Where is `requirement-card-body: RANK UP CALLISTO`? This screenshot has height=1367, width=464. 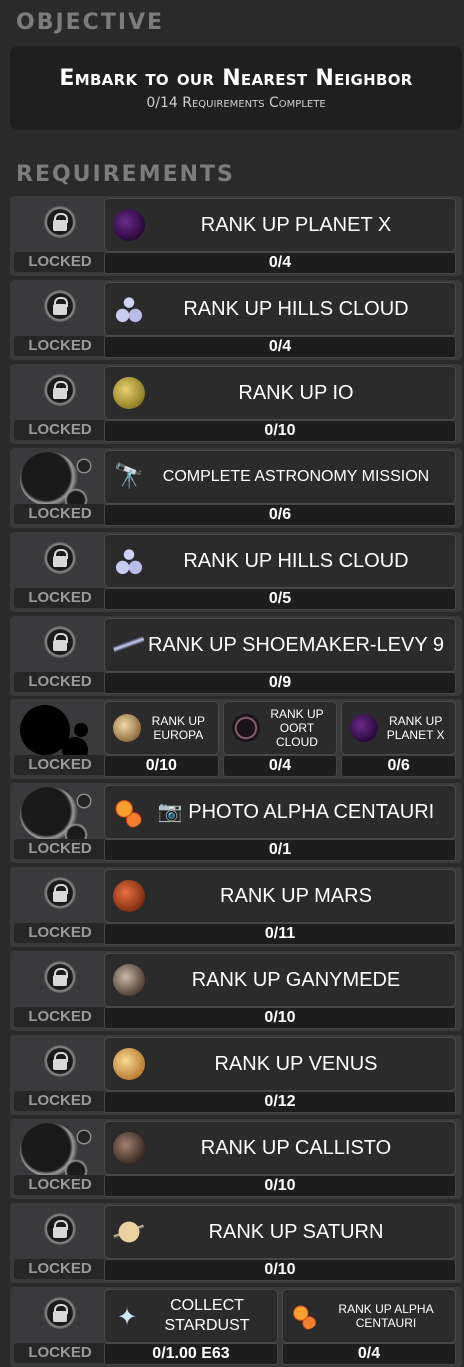
requirement-card-body: RANK UP CALLISTO is located at coordinates (280, 1147).